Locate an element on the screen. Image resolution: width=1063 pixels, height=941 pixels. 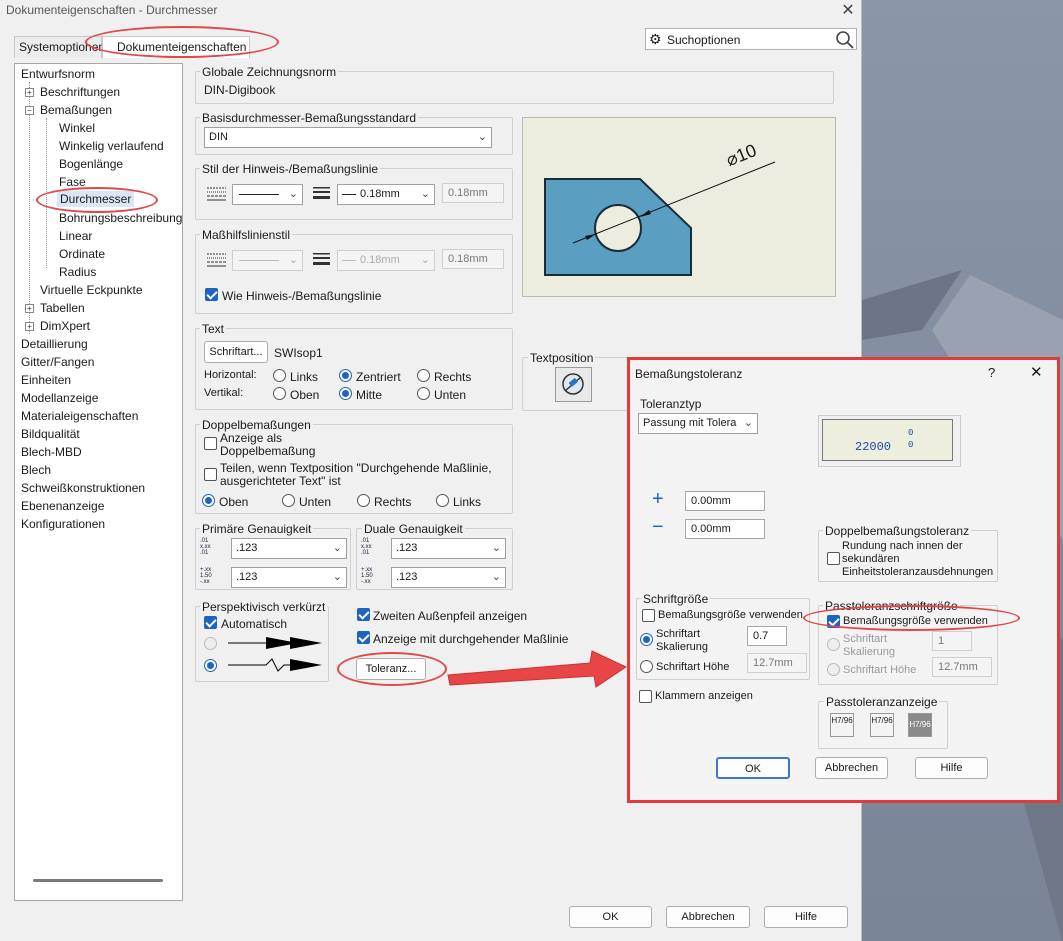
fit-height-input: 12.7mm is located at coordinates (962, 667).